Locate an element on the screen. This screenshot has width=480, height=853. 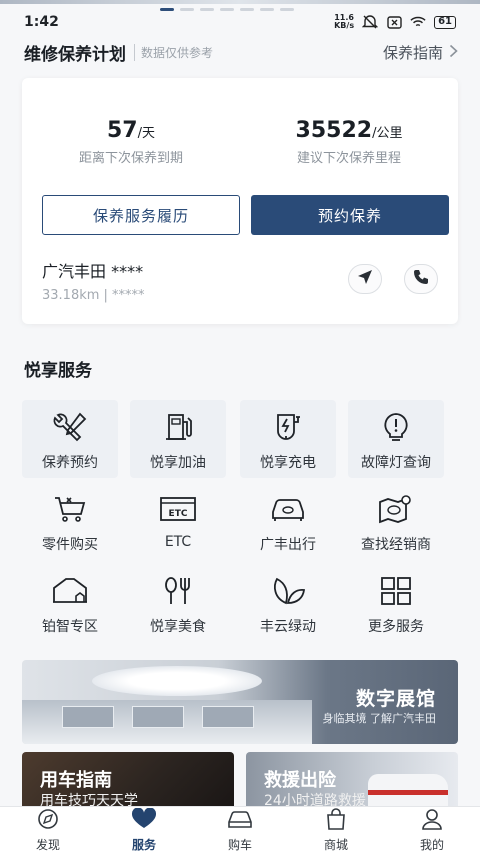
rescue-van-image is located at coordinates (408, 791).